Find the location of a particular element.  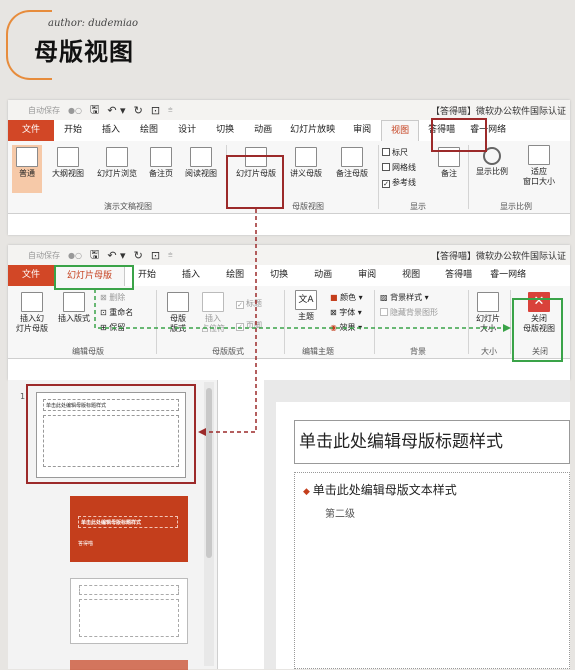

green-dashed-arrow is located at coordinates (301, 309).